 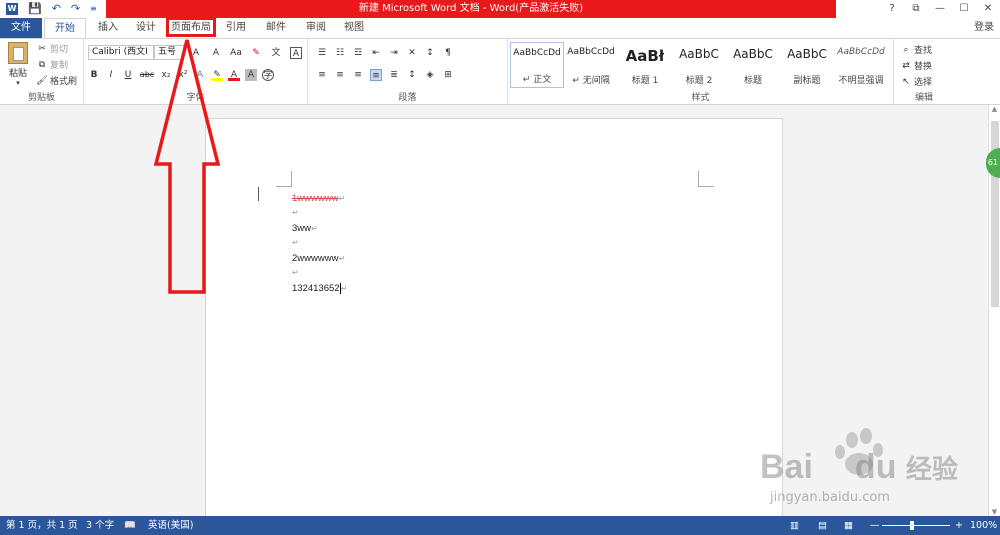 I want to click on ribbon-tabs: 文件 开始 插入 设计 页面布局 引用 邮件 审阅 视图 登录, so click(x=500, y=28).